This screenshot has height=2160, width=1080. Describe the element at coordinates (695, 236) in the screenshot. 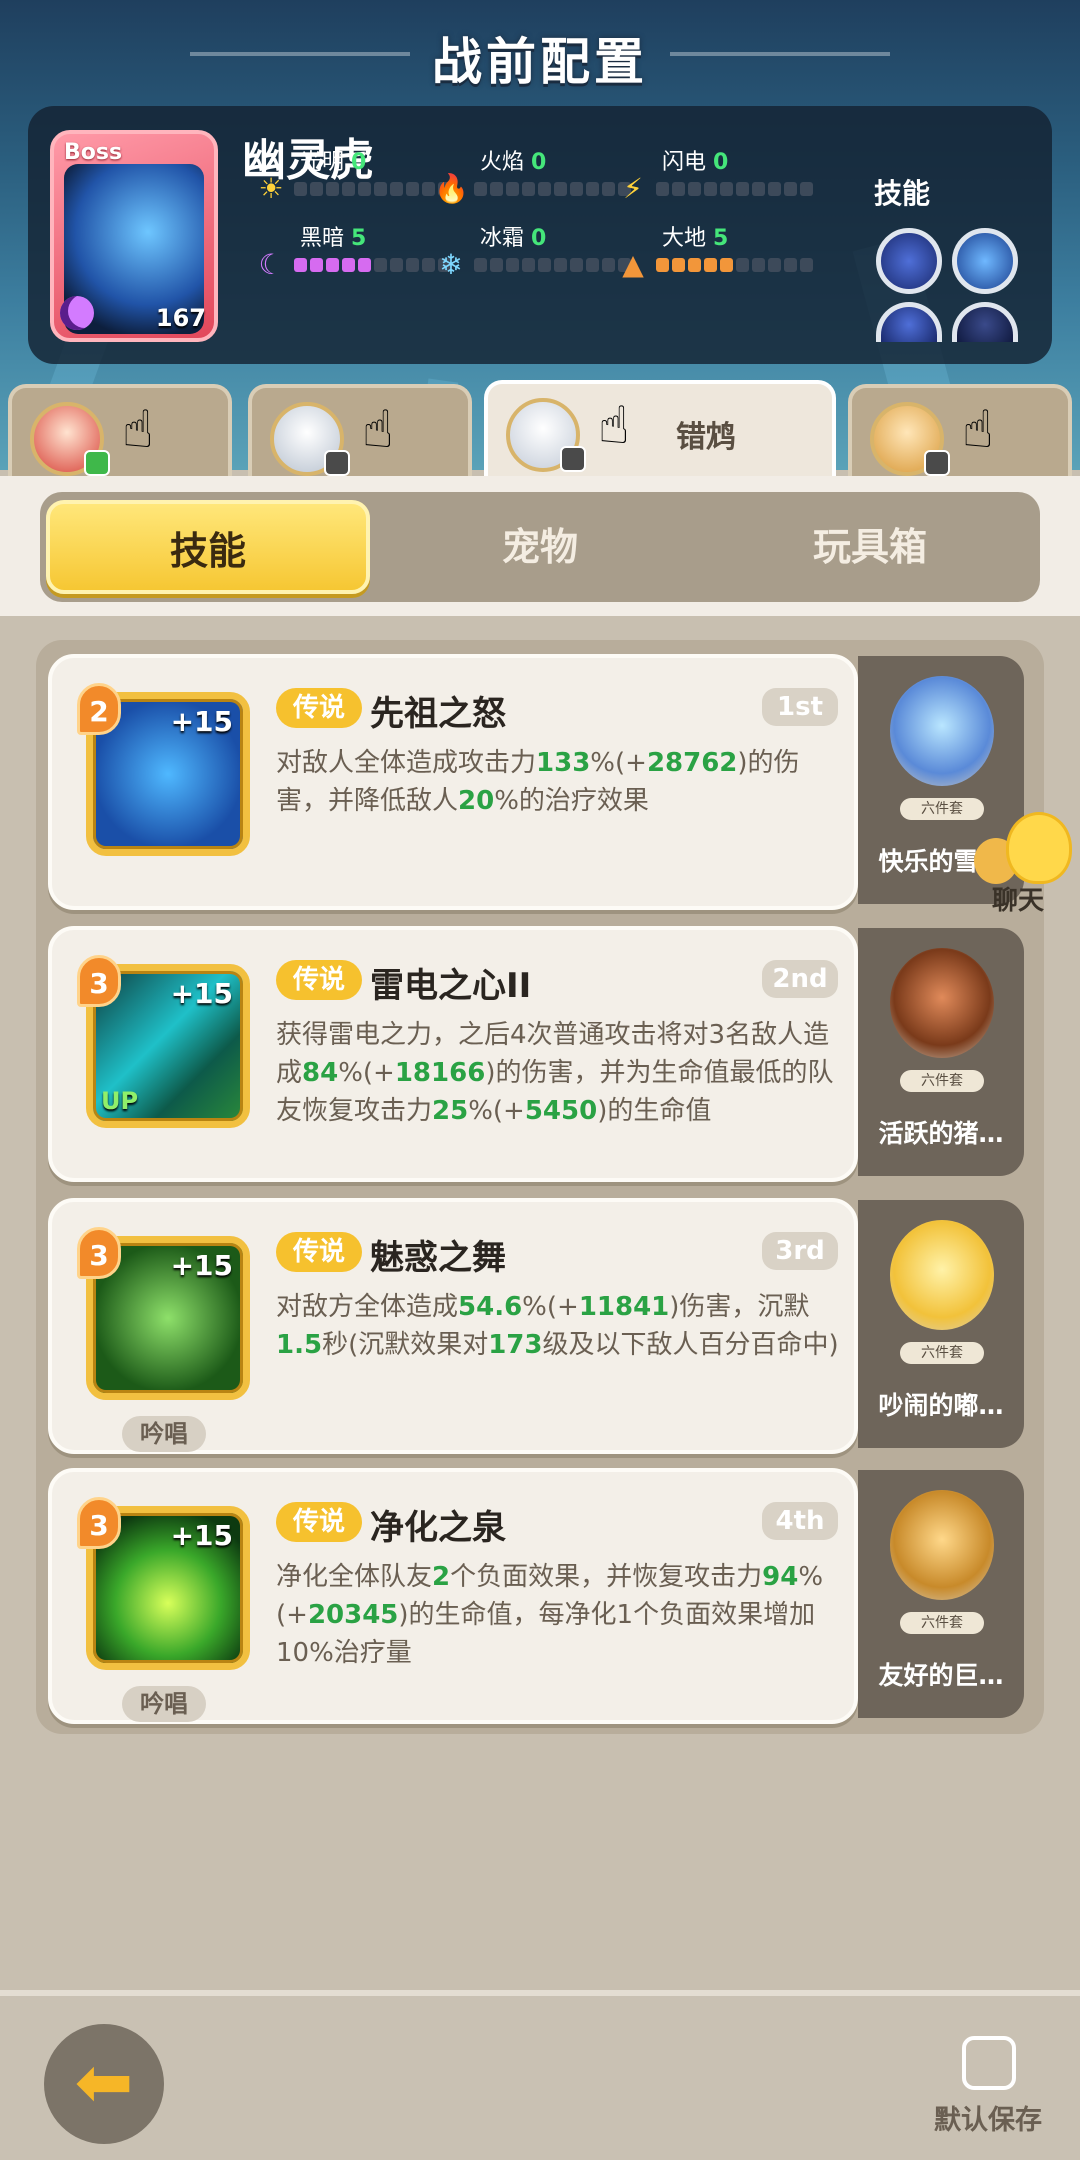

I see `element-label: 大地 5` at that location.